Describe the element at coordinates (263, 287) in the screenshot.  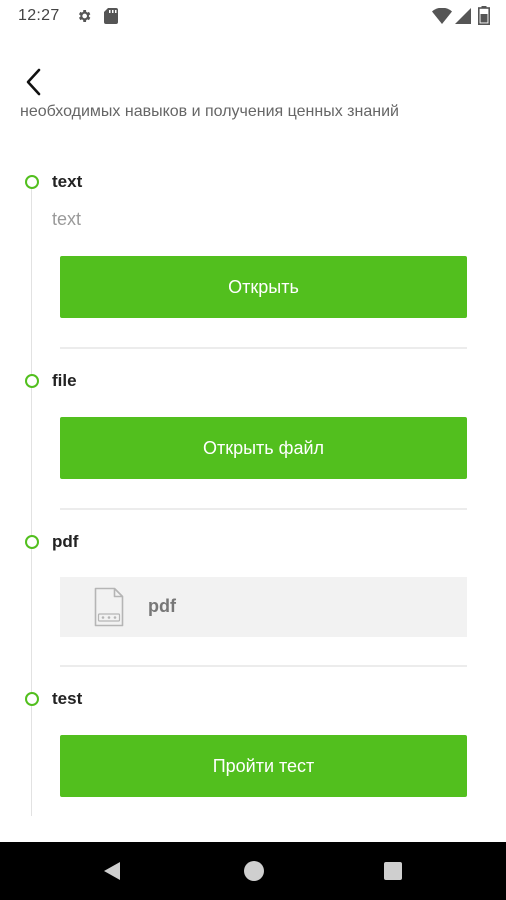
I see `open-button: Открыть` at that location.